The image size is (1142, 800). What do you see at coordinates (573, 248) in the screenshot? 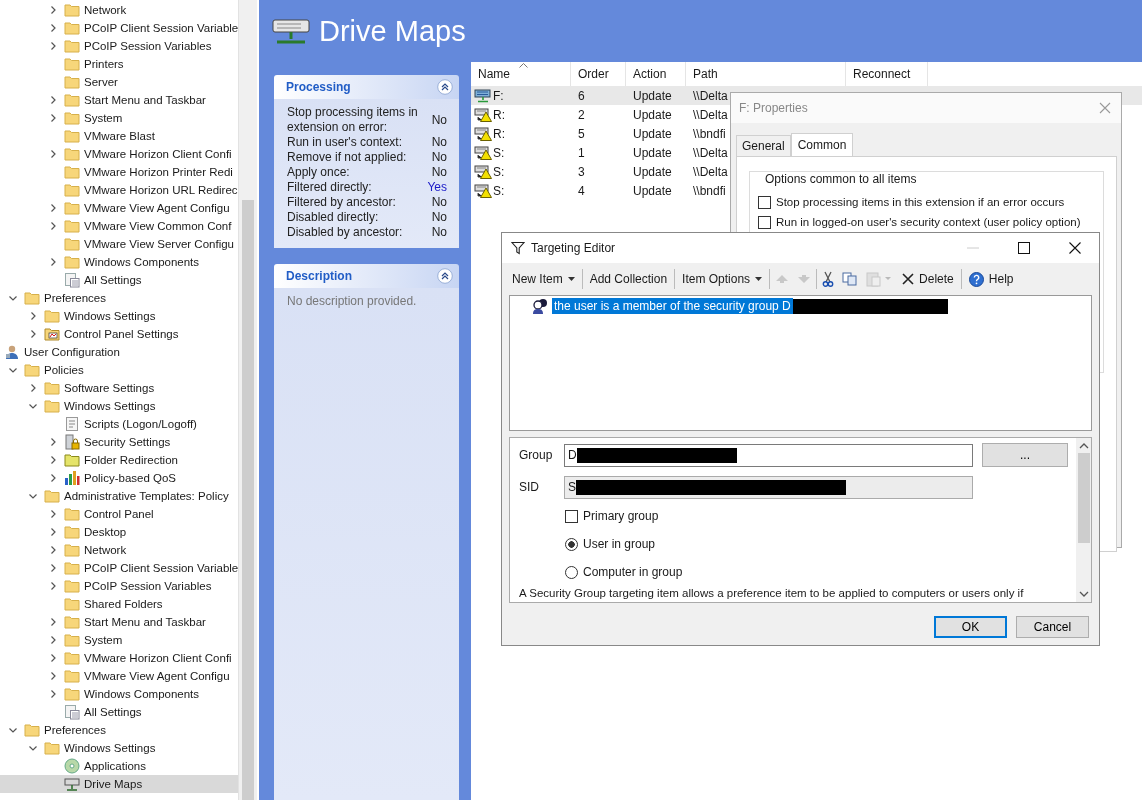
I see `window-title: Targeting Editor` at bounding box center [573, 248].